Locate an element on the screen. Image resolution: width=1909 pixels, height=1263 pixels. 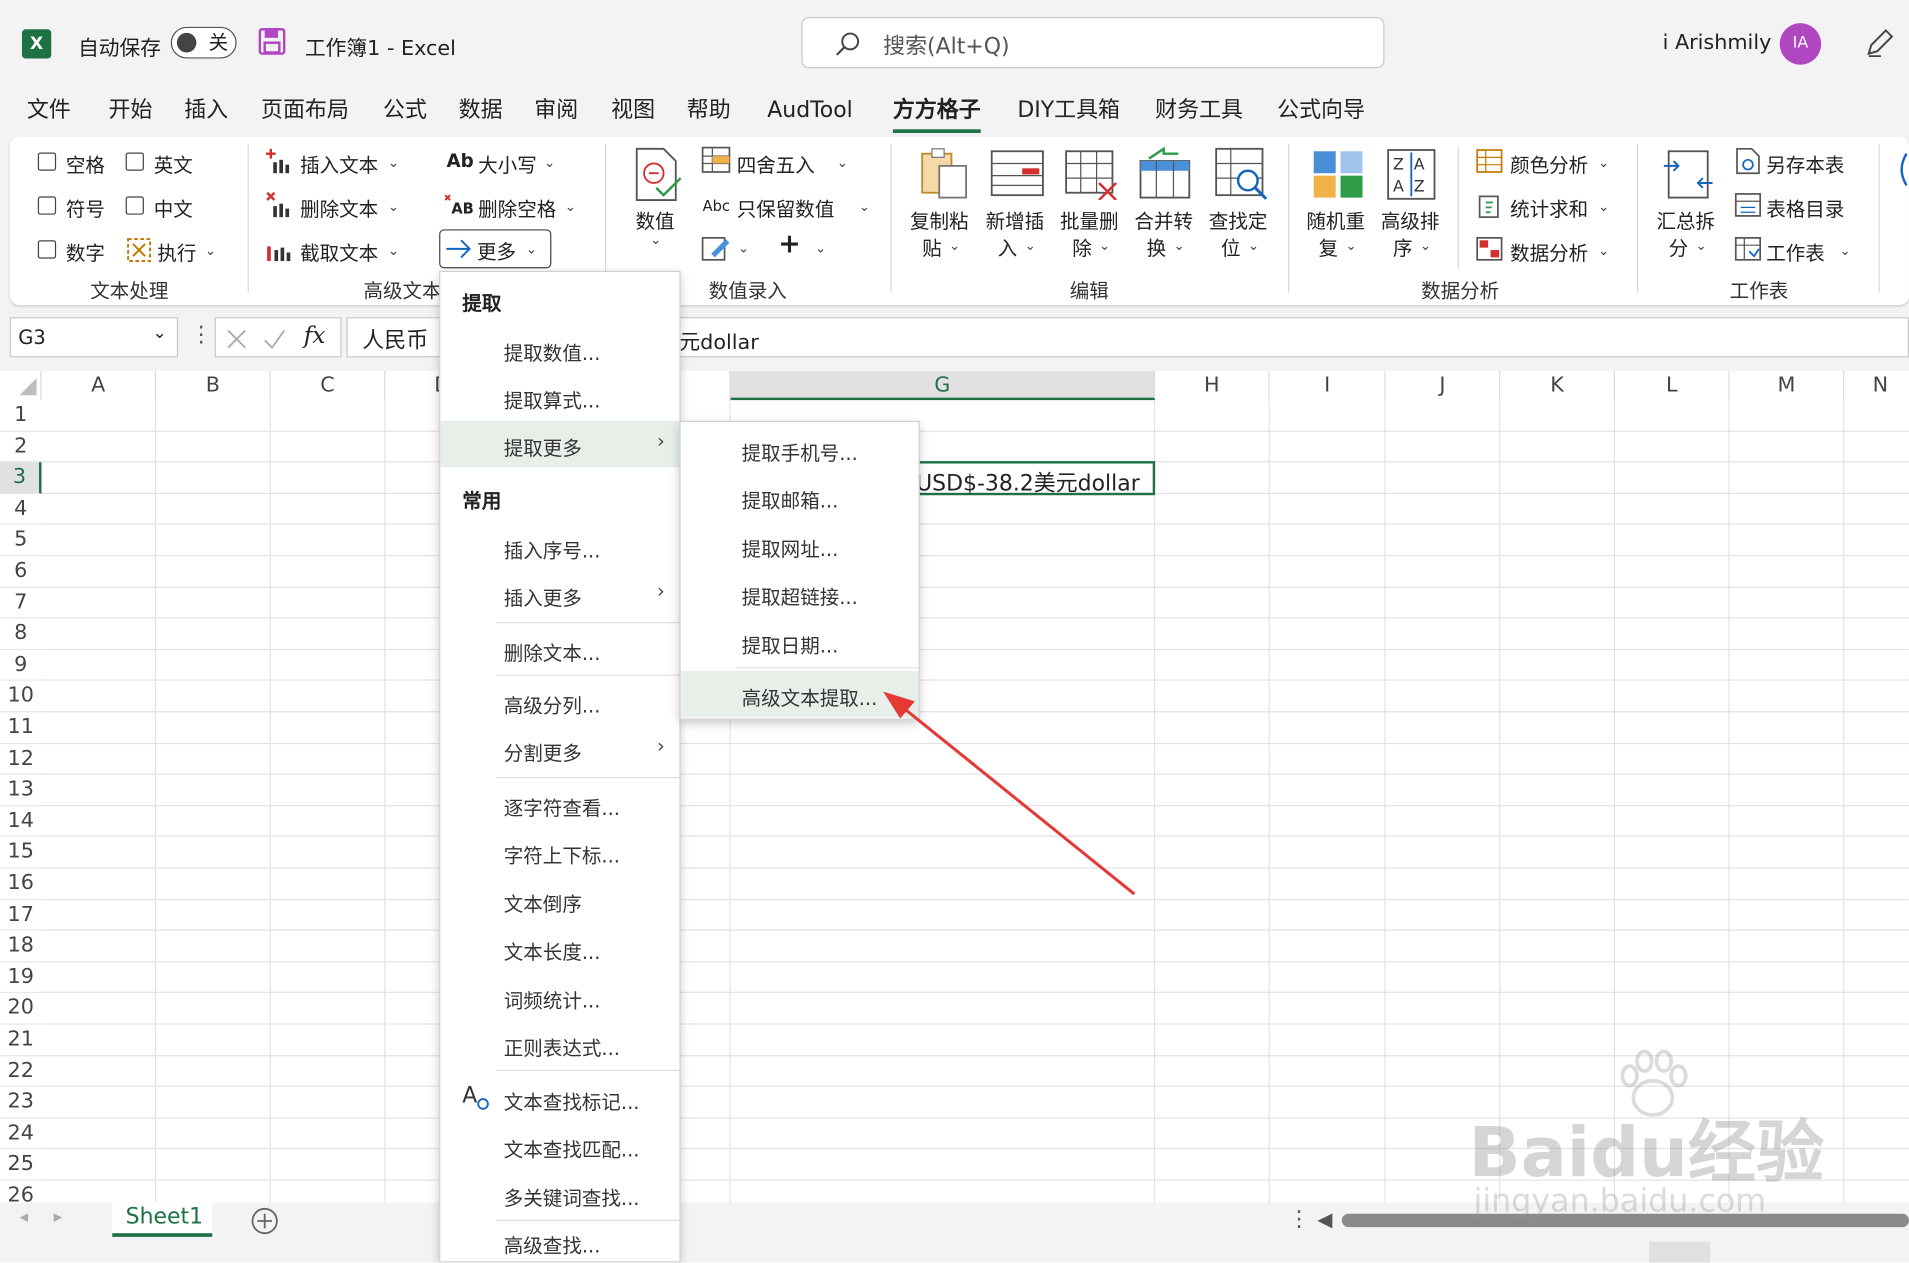
scroll-left-icon: ◀ is located at coordinates (1324, 1219).